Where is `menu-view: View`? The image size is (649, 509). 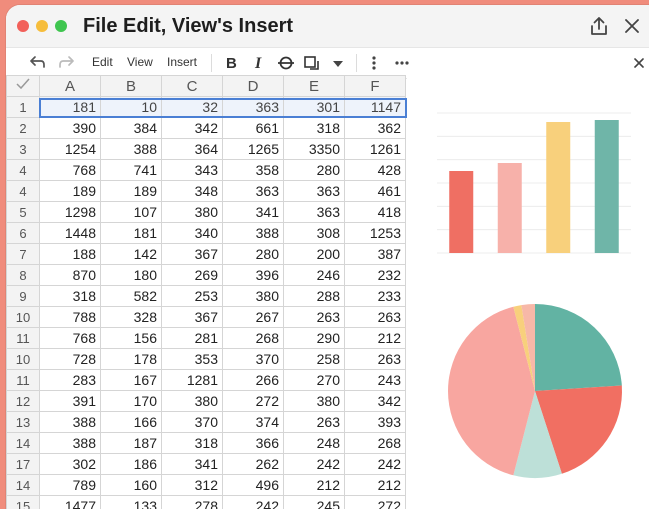
menu-view: View is located at coordinates (140, 62).